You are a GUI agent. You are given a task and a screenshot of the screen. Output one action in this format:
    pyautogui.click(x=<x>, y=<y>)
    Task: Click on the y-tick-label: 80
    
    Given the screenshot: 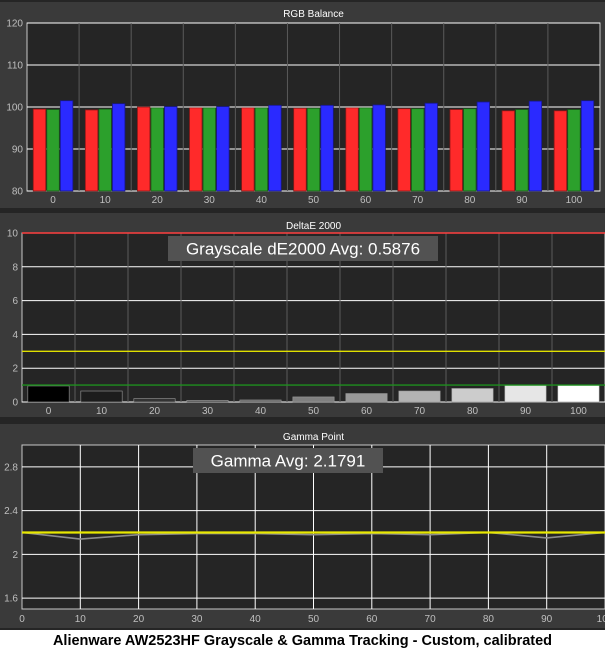 What is the action you would take?
    pyautogui.click(x=18, y=192)
    